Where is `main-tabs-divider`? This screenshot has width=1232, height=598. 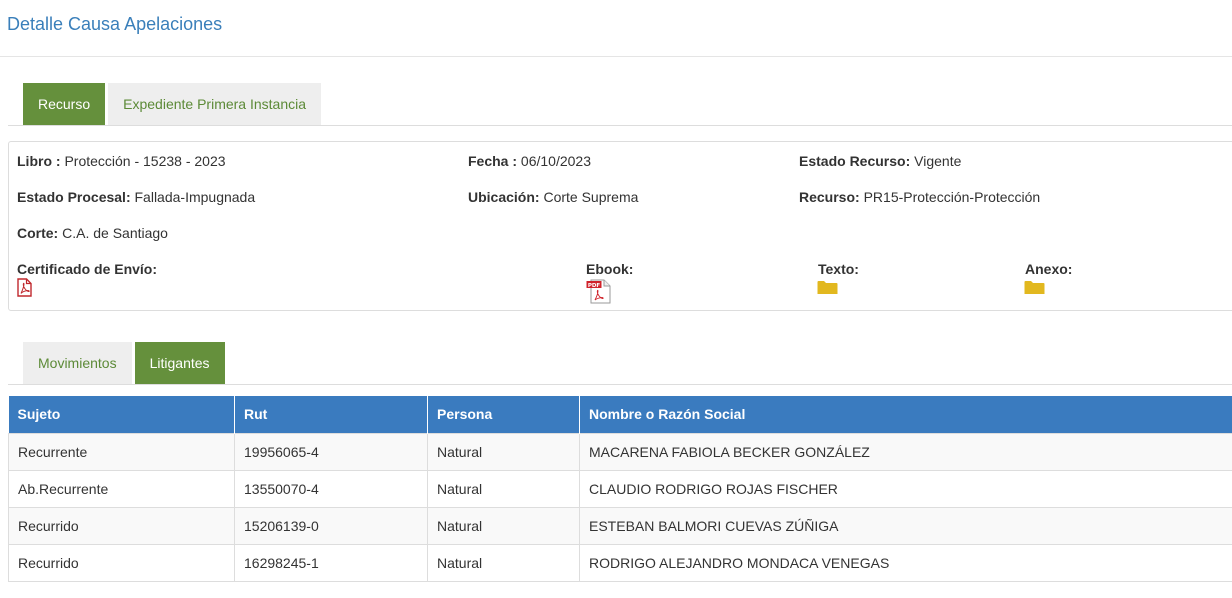
main-tabs-divider is located at coordinates (620, 125).